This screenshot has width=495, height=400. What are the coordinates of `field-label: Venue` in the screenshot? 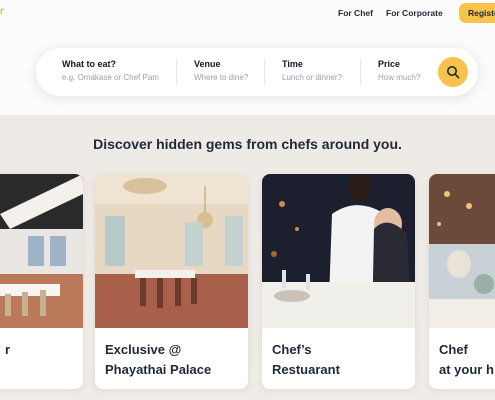 It's located at (207, 64).